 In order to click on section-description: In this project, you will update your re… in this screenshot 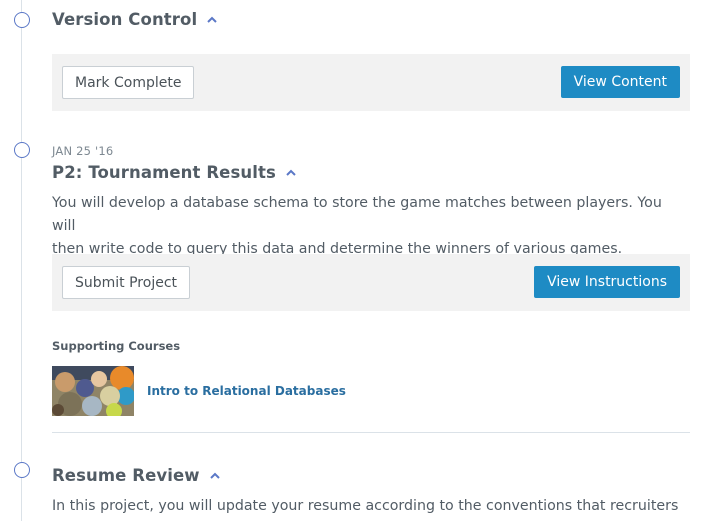, I will do `click(367, 506)`.